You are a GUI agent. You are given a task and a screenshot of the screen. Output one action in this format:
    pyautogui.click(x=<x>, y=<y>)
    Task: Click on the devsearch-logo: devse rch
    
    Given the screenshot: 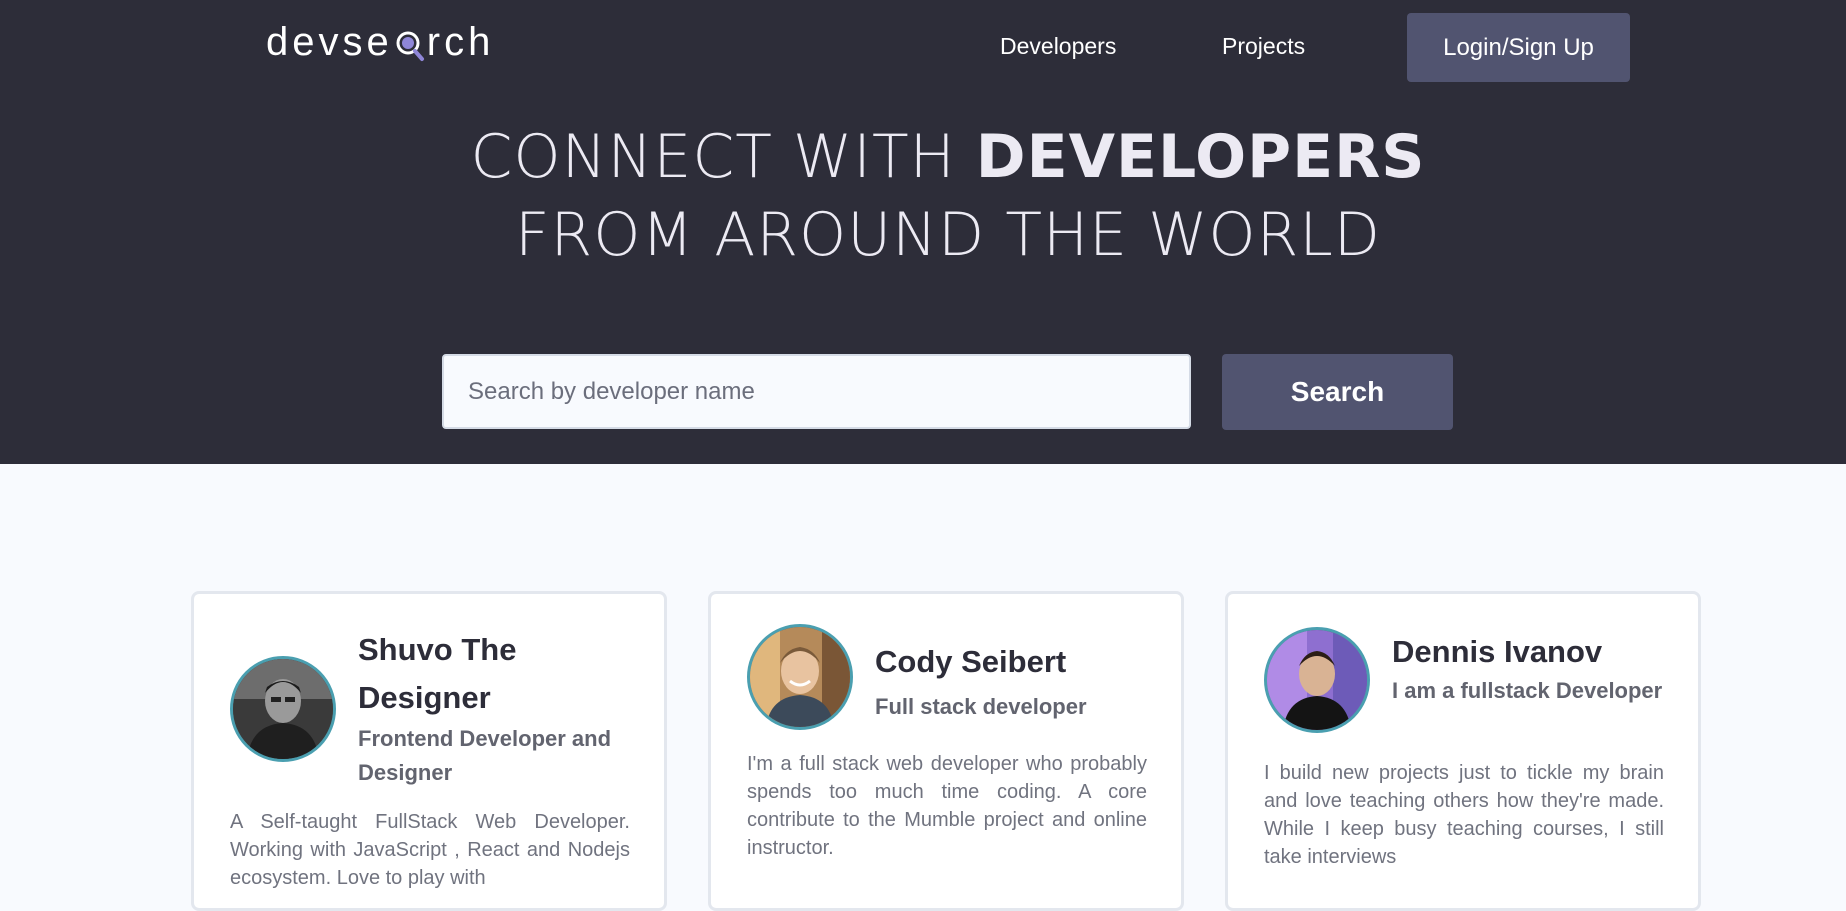 What is the action you would take?
    pyautogui.click(x=380, y=42)
    